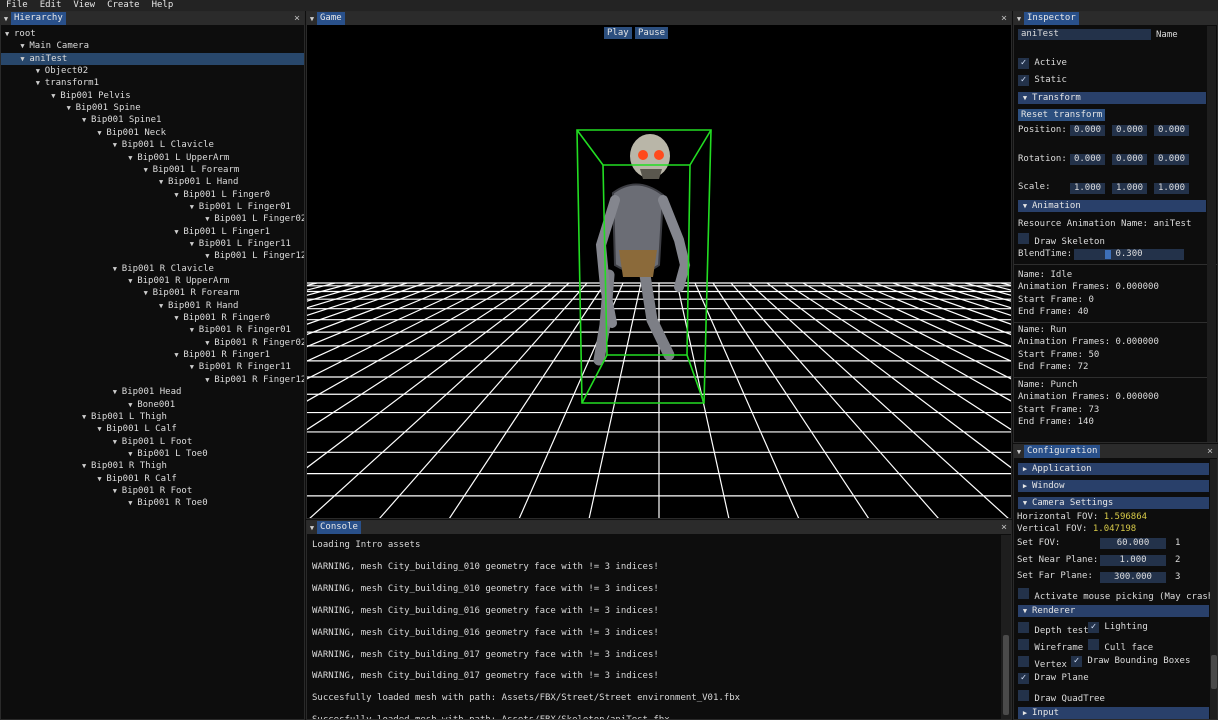  I want to click on tree-node: ▼ Bip001 L Foot, so click(152, 442).